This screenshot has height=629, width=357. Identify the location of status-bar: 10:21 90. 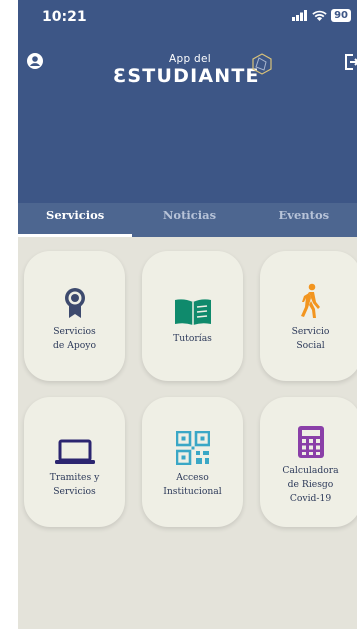
(187, 18).